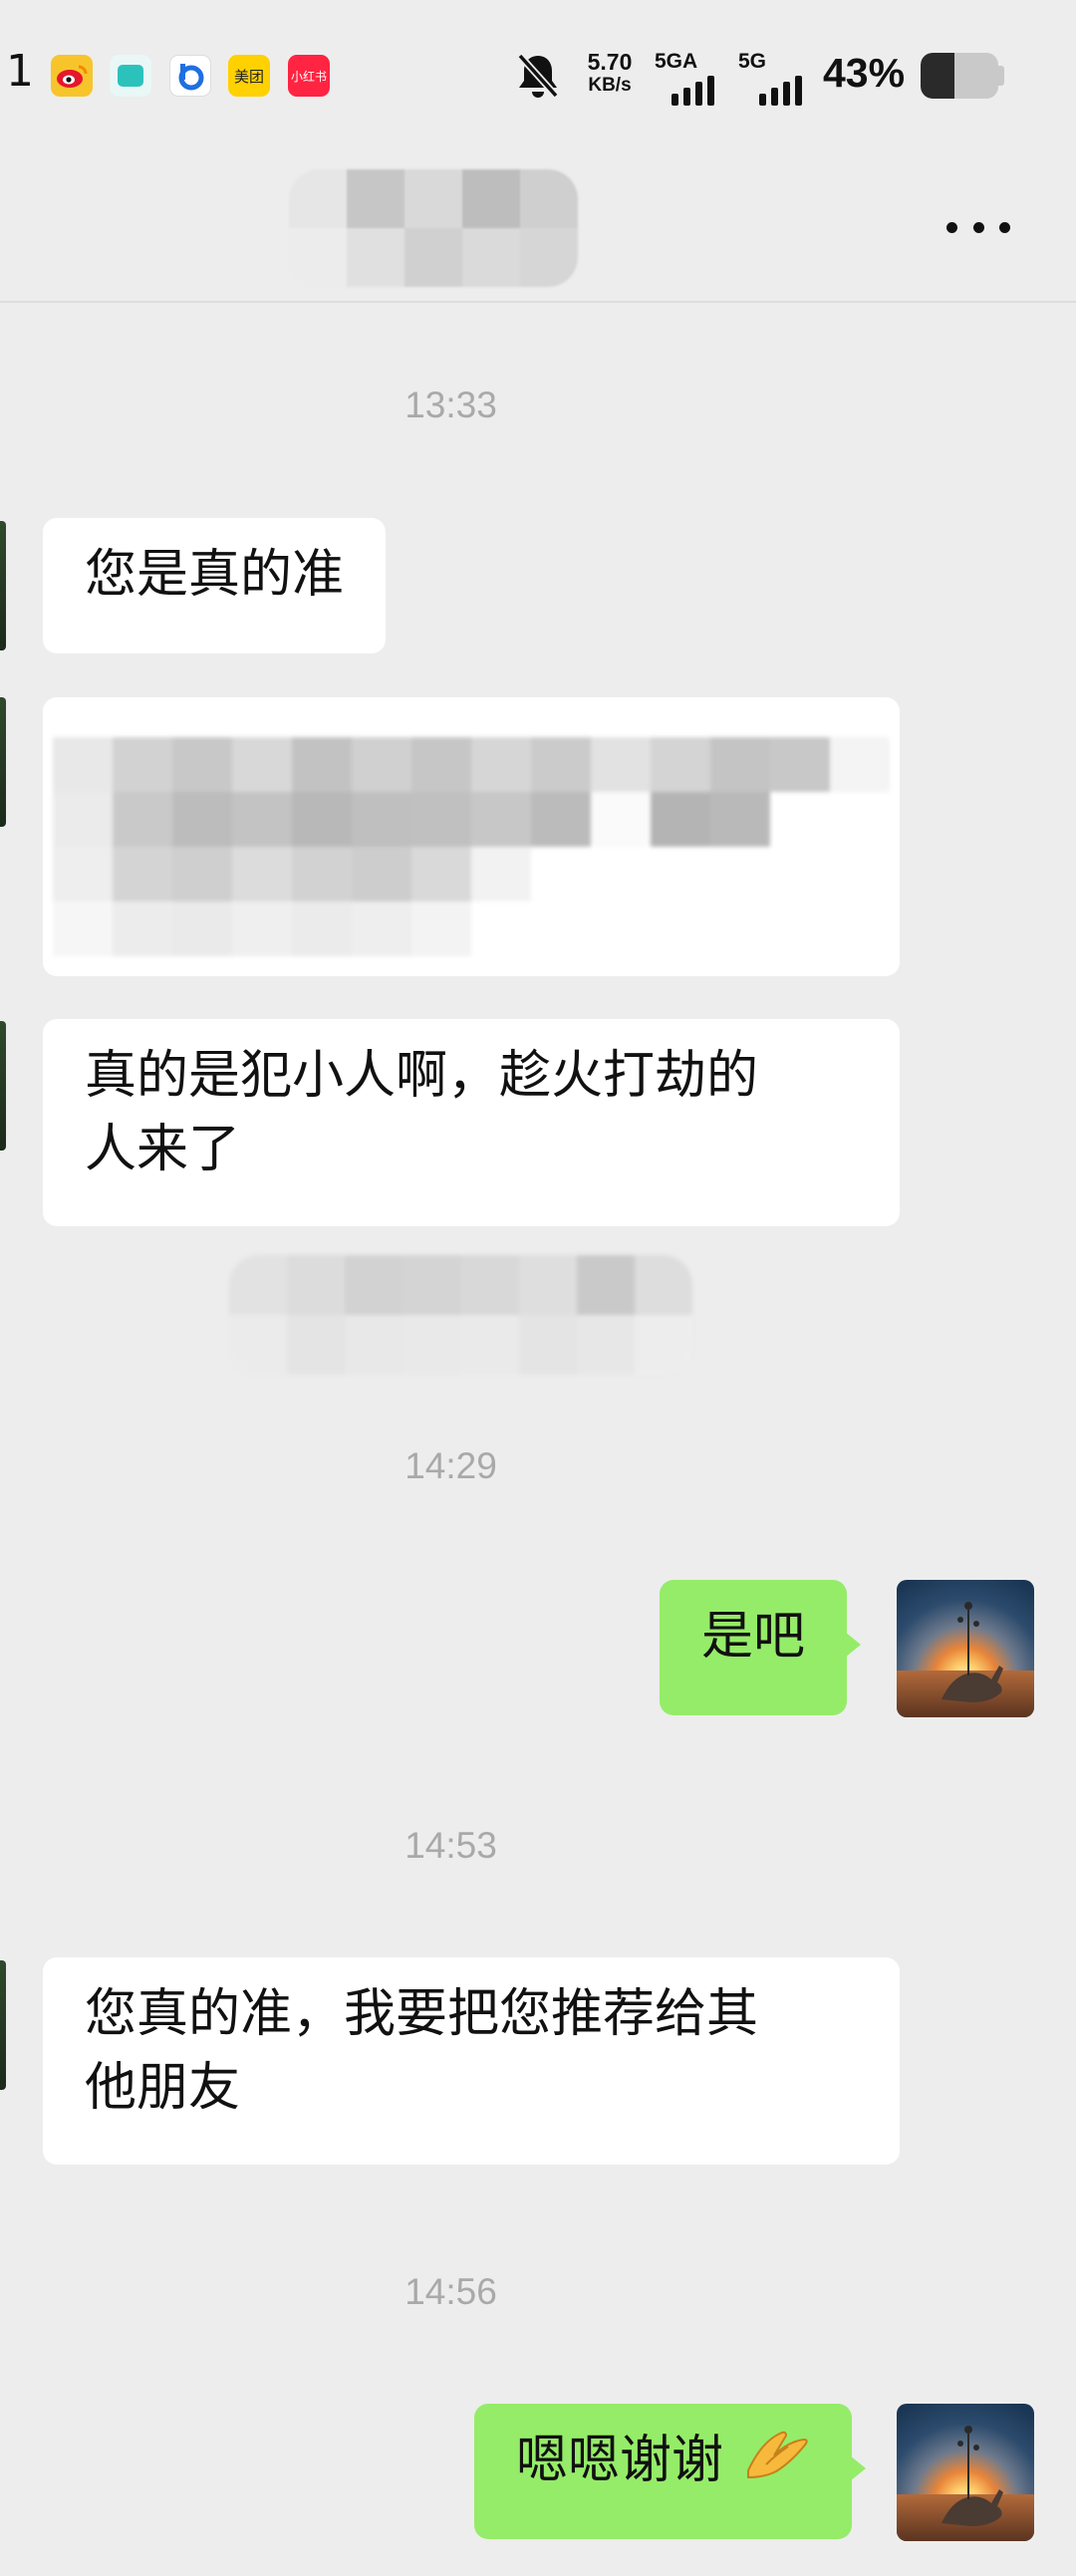 The height and width of the screenshot is (2576, 1076). I want to click on speed-value: 5.70, so click(610, 62).